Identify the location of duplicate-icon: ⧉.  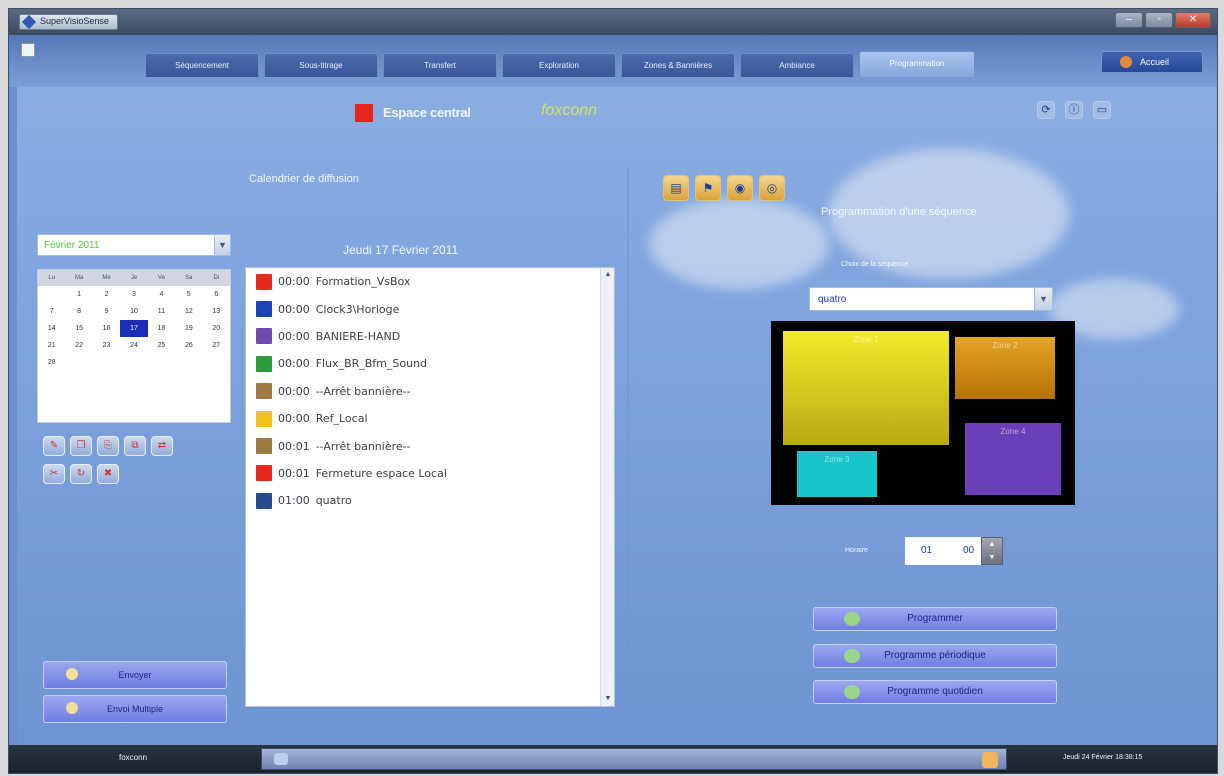
(135, 446).